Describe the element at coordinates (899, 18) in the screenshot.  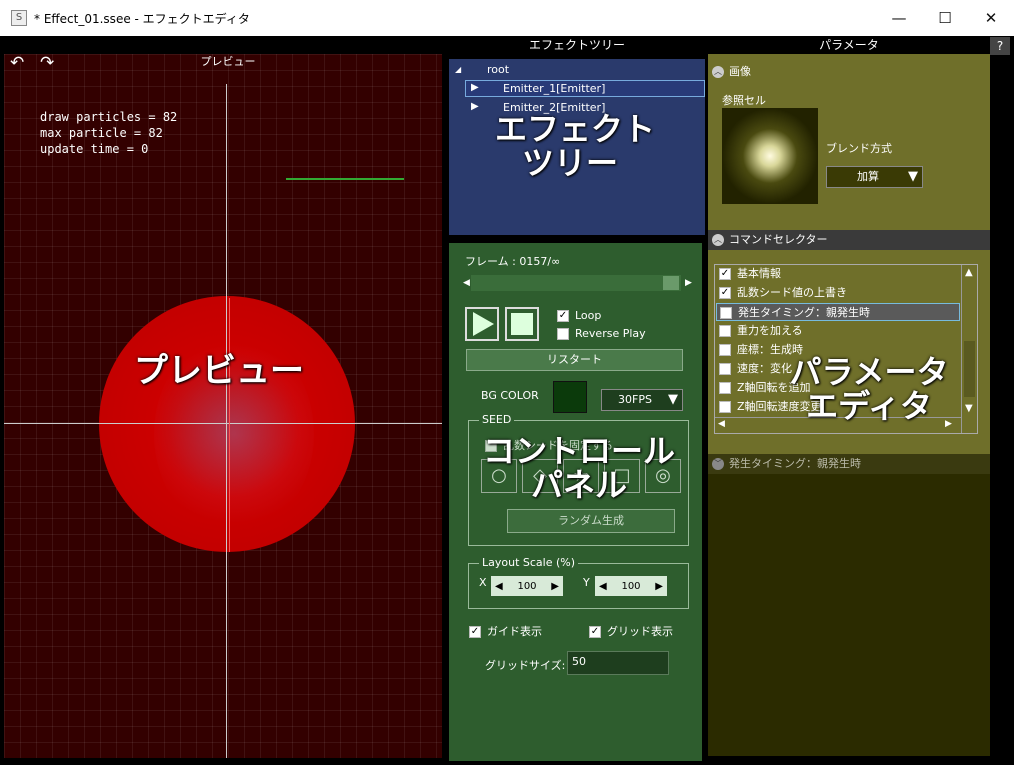
I see `minimize-button: —` at that location.